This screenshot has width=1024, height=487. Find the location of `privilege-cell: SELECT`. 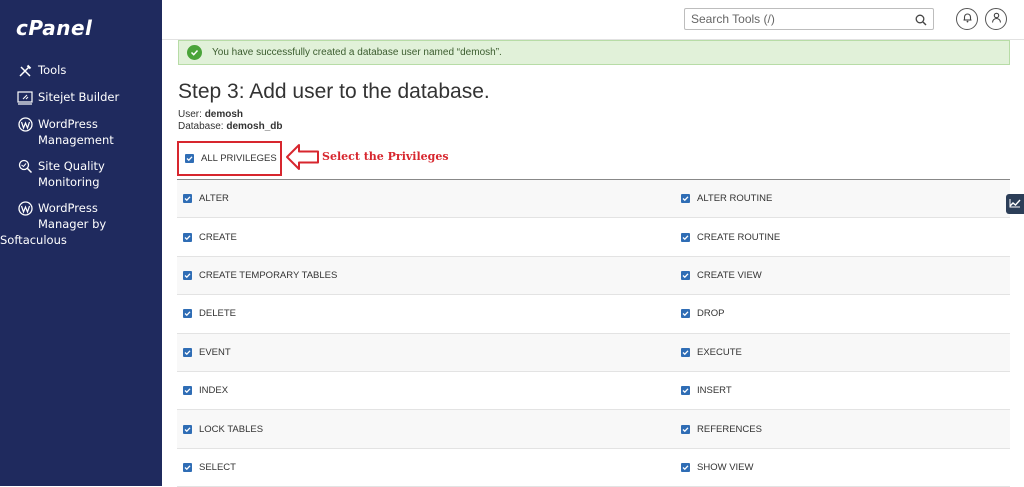

privilege-cell: SELECT is located at coordinates (426, 467).